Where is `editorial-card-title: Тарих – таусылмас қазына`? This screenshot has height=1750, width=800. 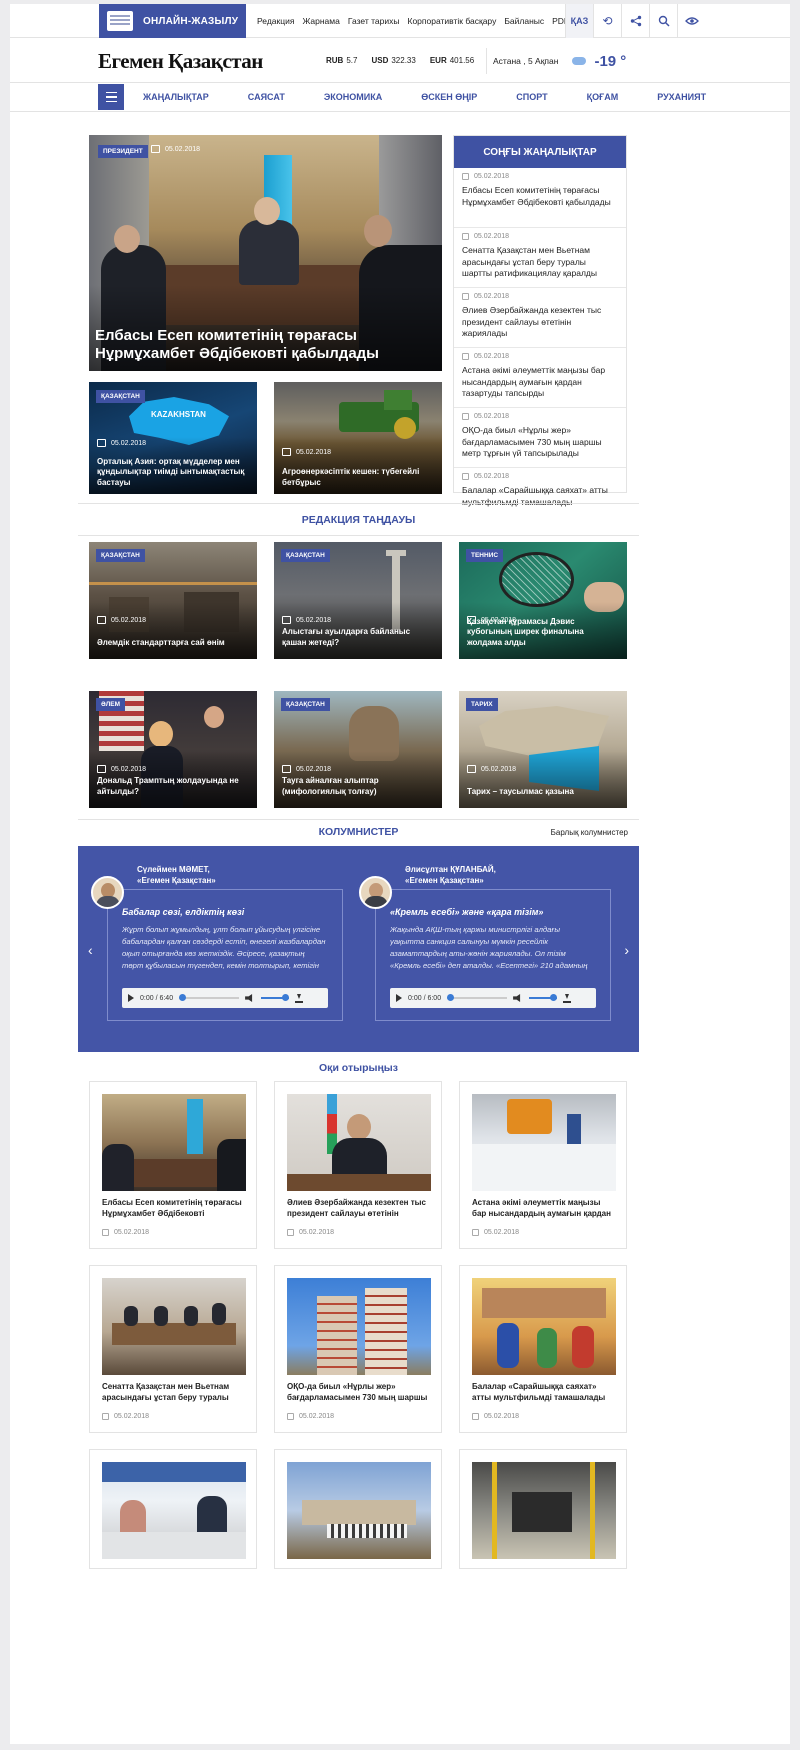
editorial-card-title: Тарих – таусылмас қазына is located at coordinates (543, 792).